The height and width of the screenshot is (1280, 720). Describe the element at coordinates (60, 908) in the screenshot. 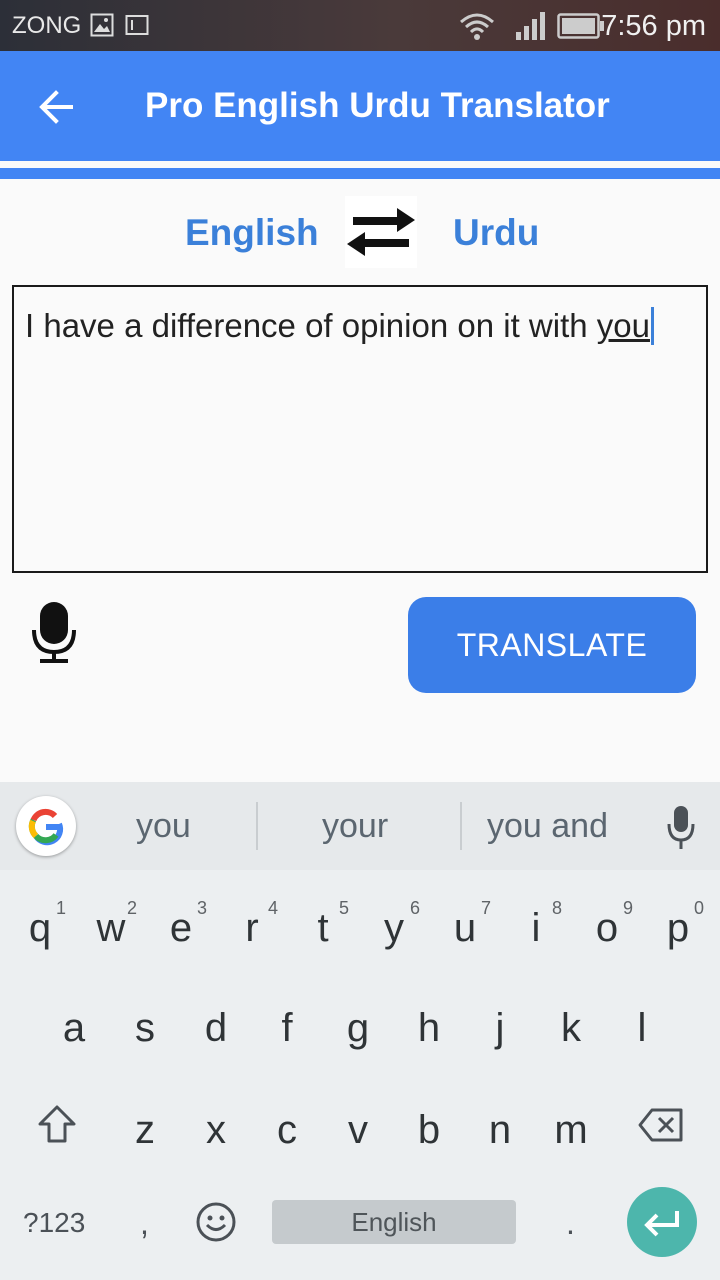

I see `key-hint: 1` at that location.